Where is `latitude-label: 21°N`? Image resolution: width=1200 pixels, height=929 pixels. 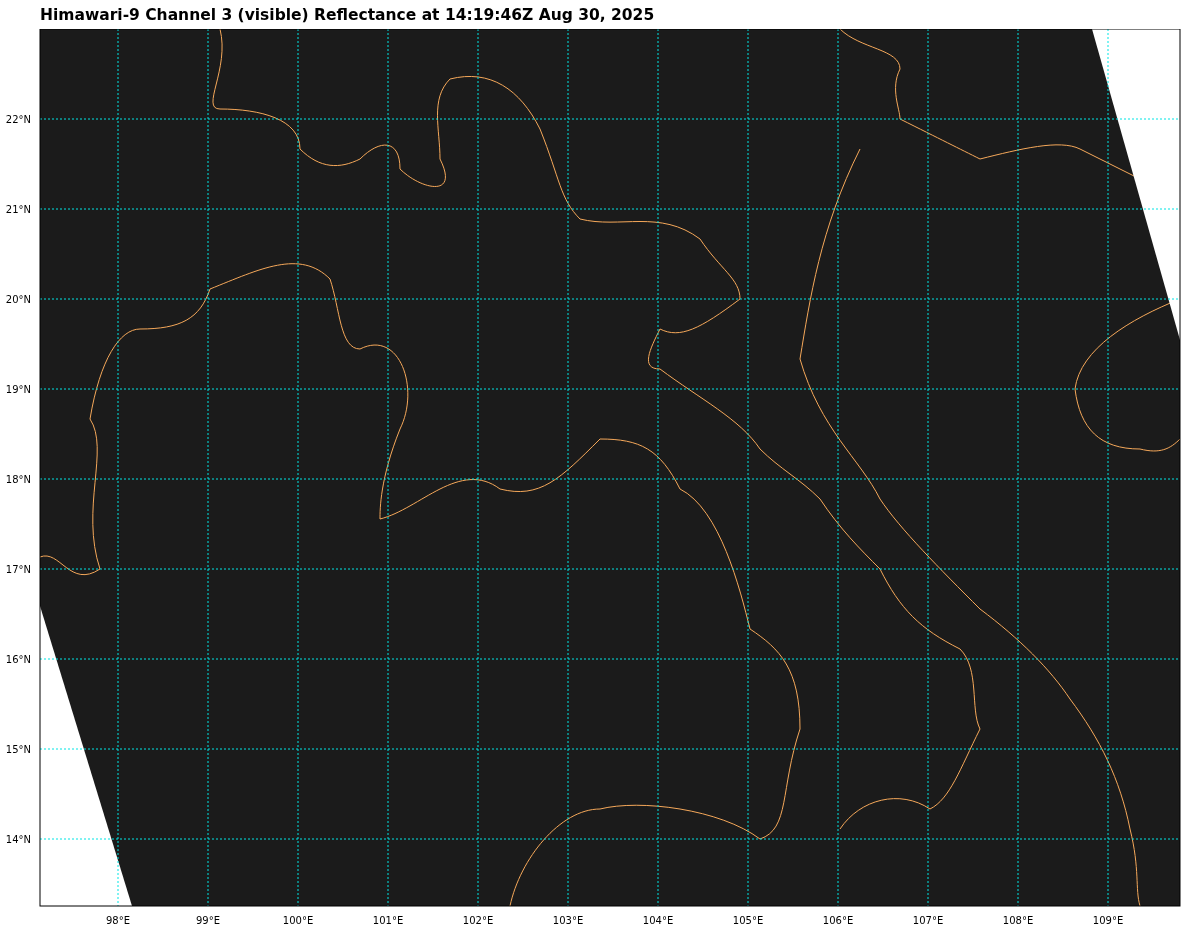
latitude-label: 21°N is located at coordinates (18, 209).